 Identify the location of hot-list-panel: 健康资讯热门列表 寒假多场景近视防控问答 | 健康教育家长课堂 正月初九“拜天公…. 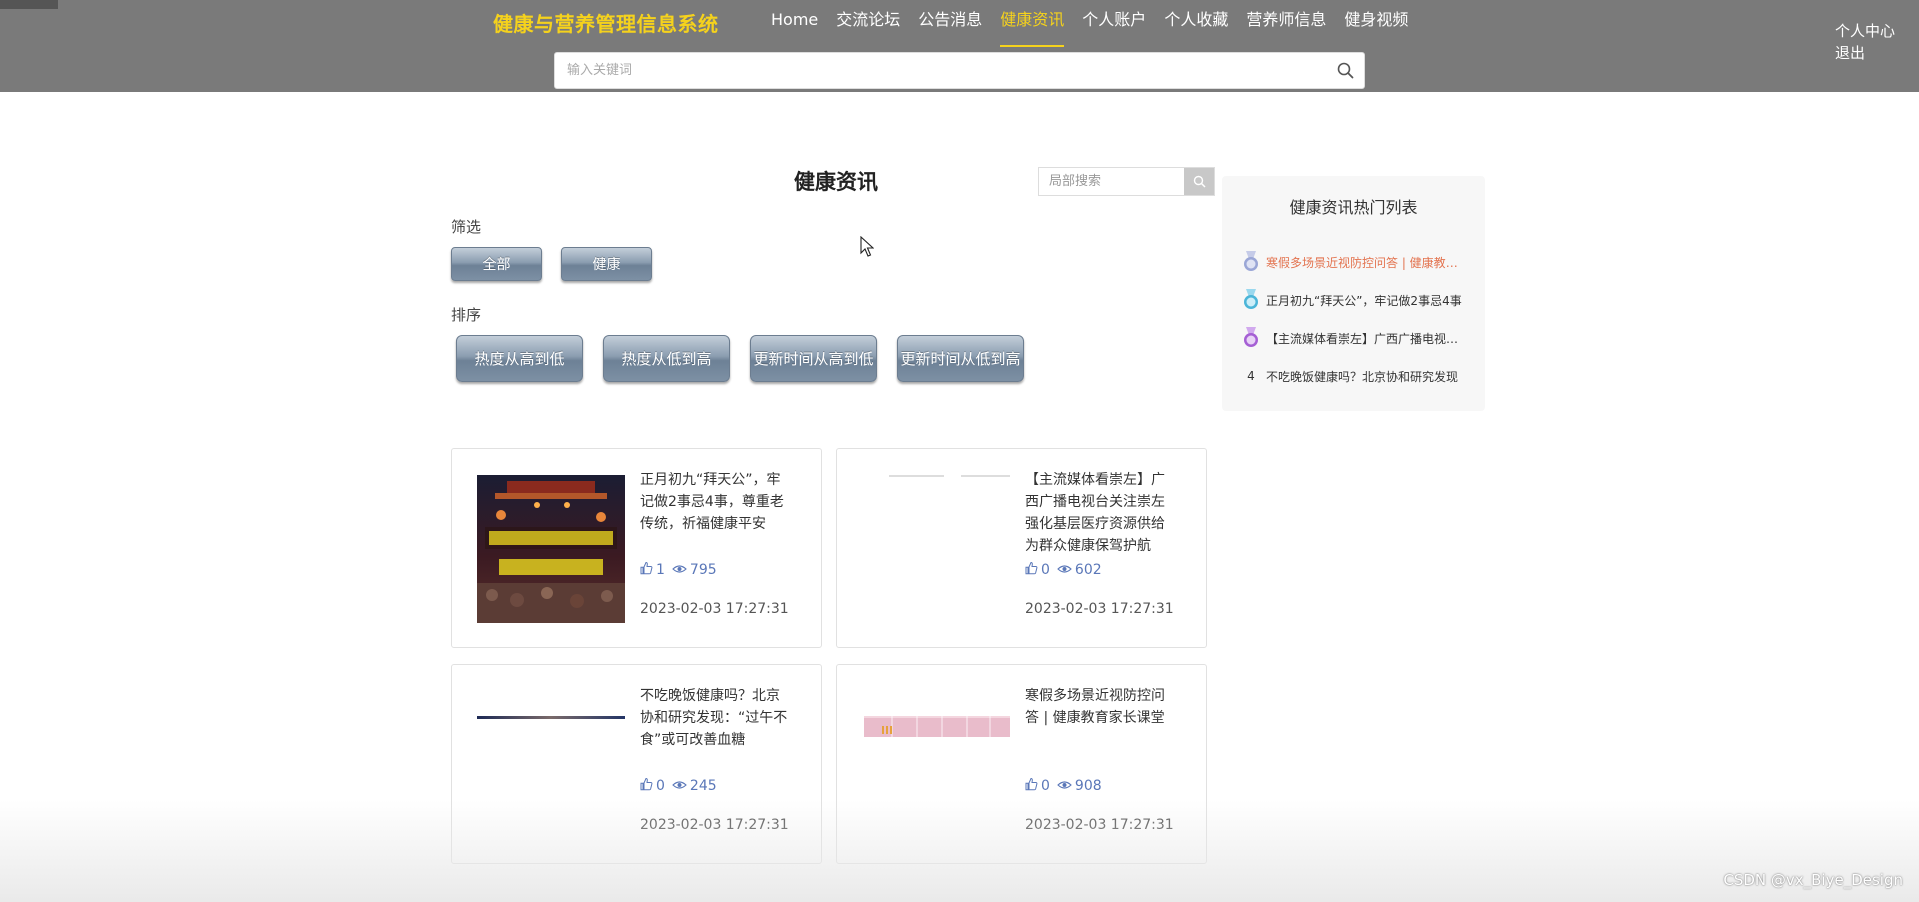
(1353, 293).